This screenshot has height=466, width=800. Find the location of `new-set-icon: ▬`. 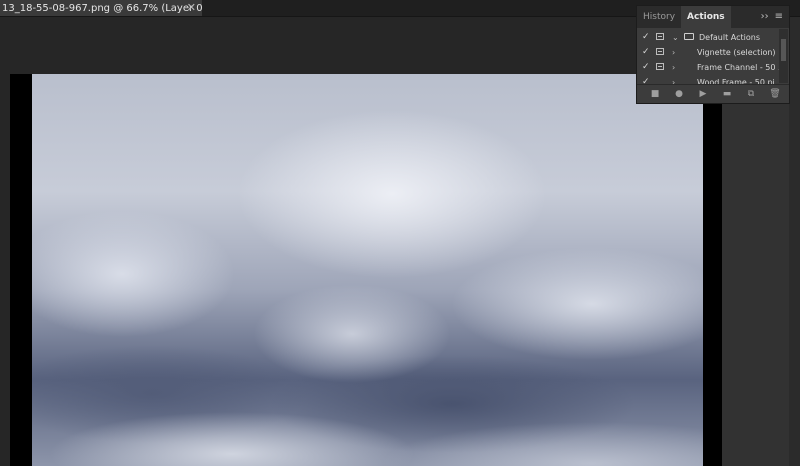

new-set-icon: ▬ is located at coordinates (727, 94).